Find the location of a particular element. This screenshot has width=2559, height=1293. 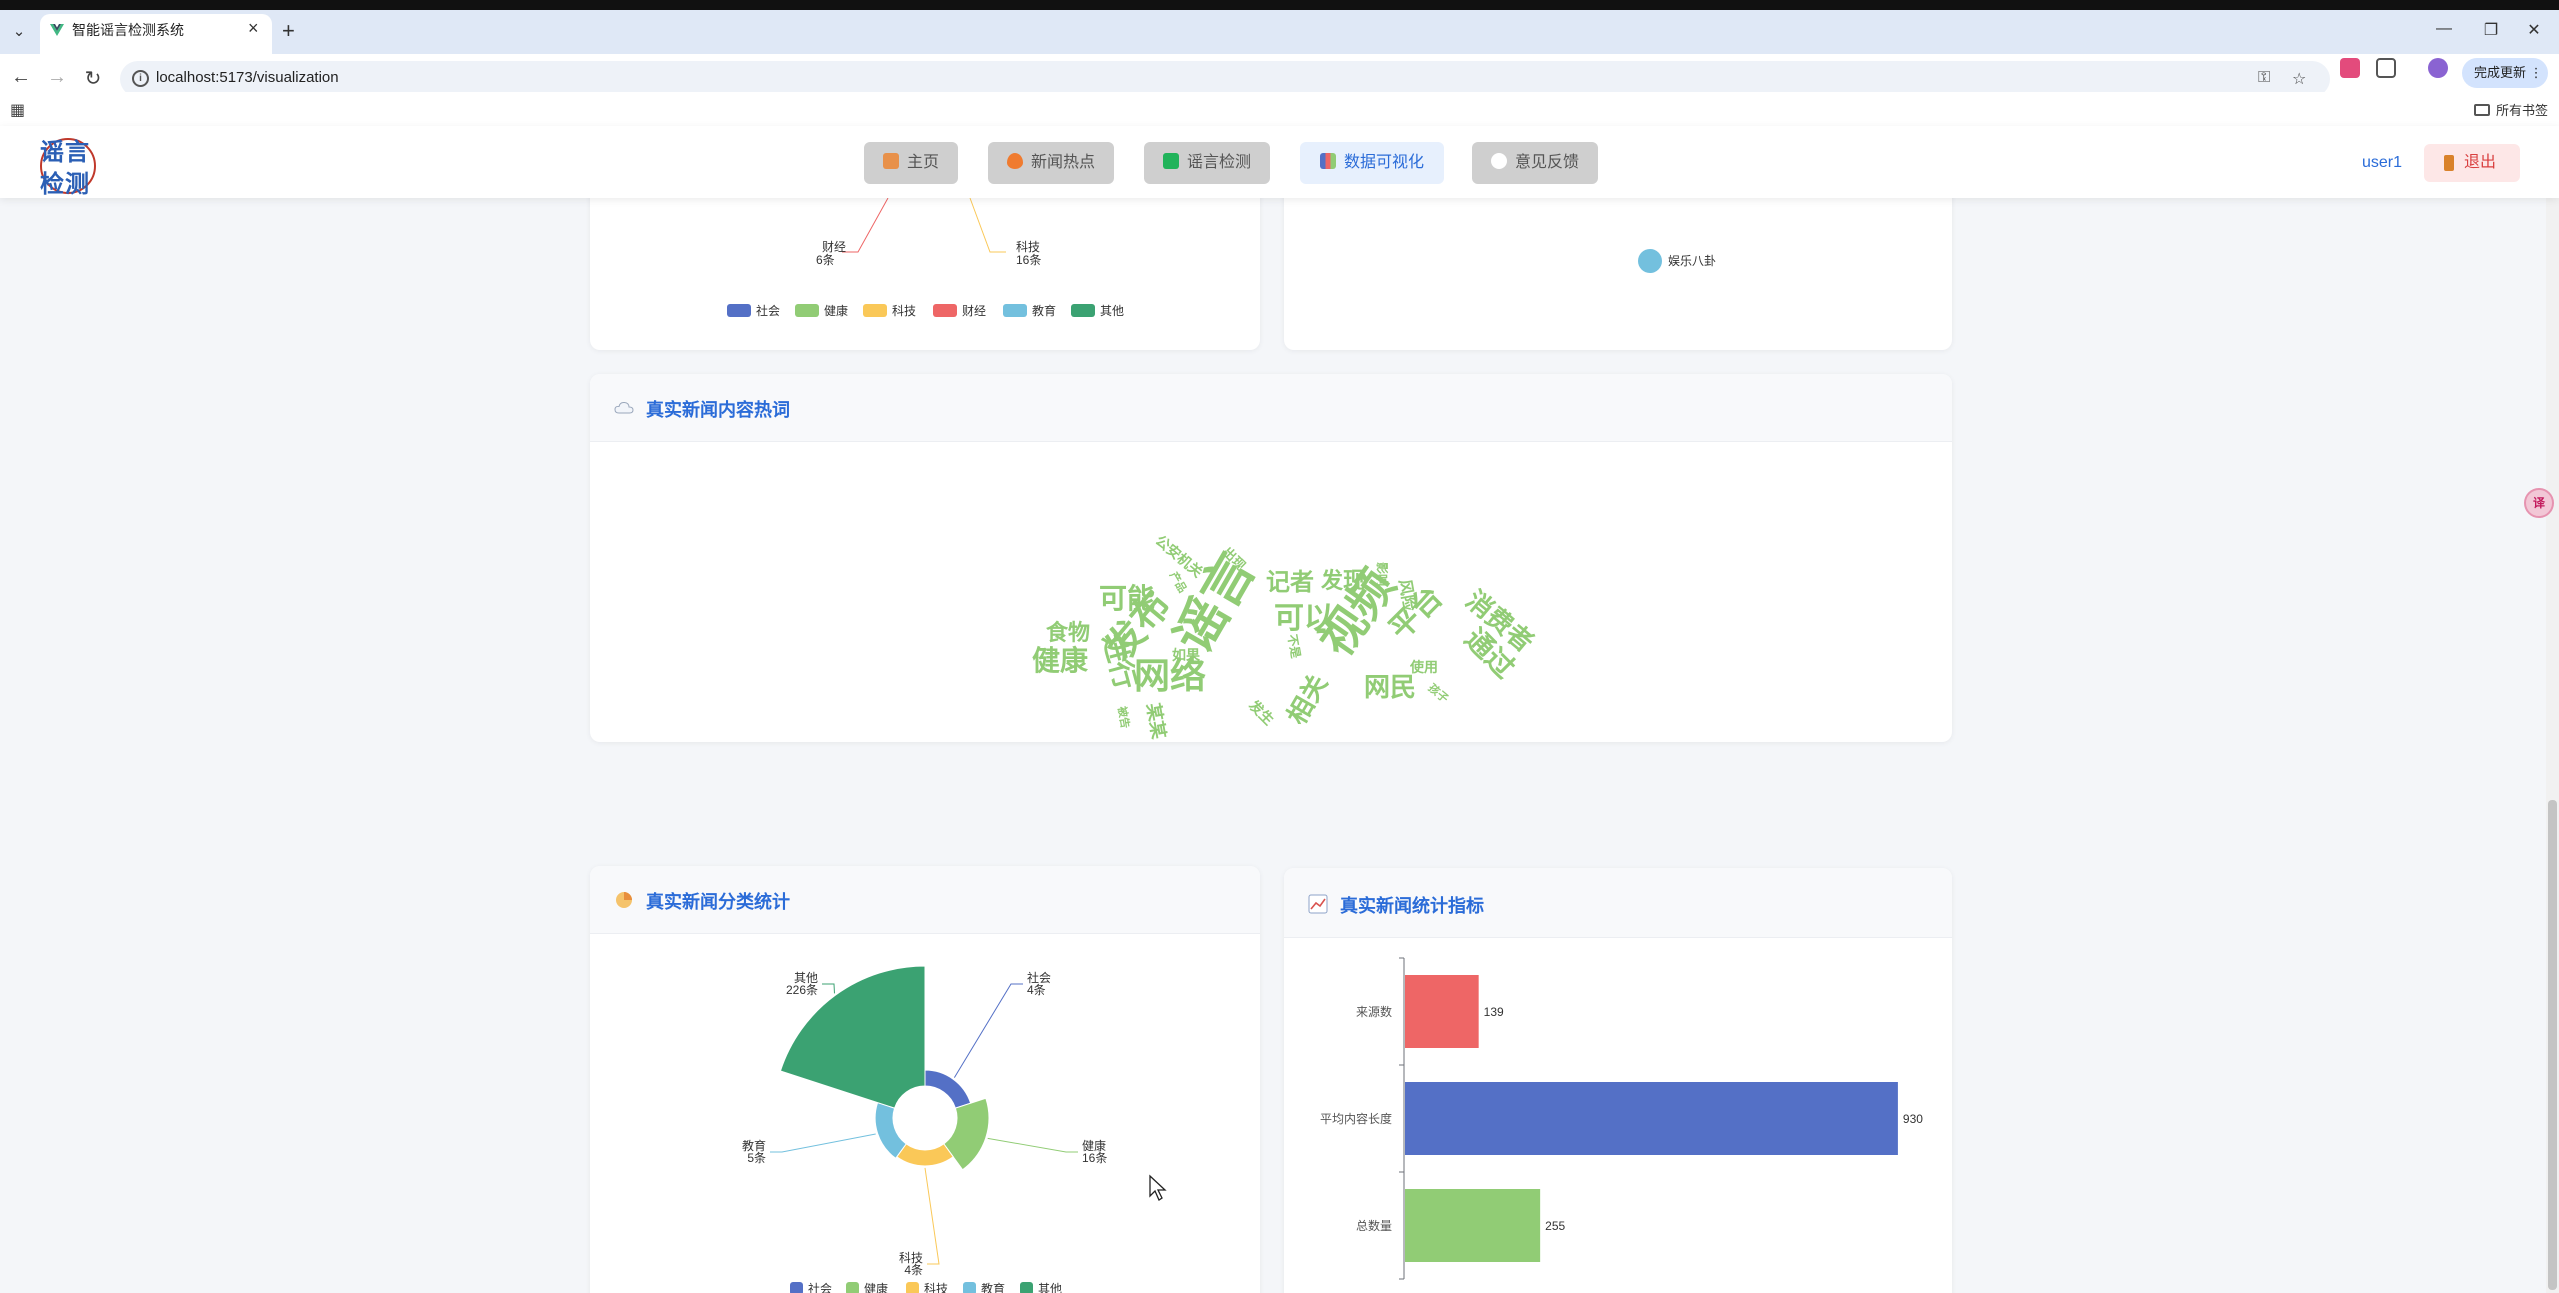

nav-home: 主页 is located at coordinates (911, 163).